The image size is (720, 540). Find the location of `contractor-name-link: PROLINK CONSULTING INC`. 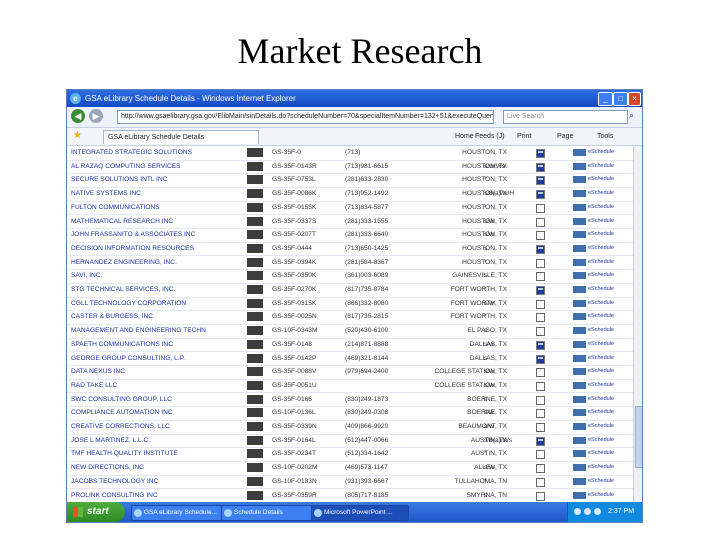

contractor-name-link: PROLINK CONSULTING INC is located at coordinates (156, 495).